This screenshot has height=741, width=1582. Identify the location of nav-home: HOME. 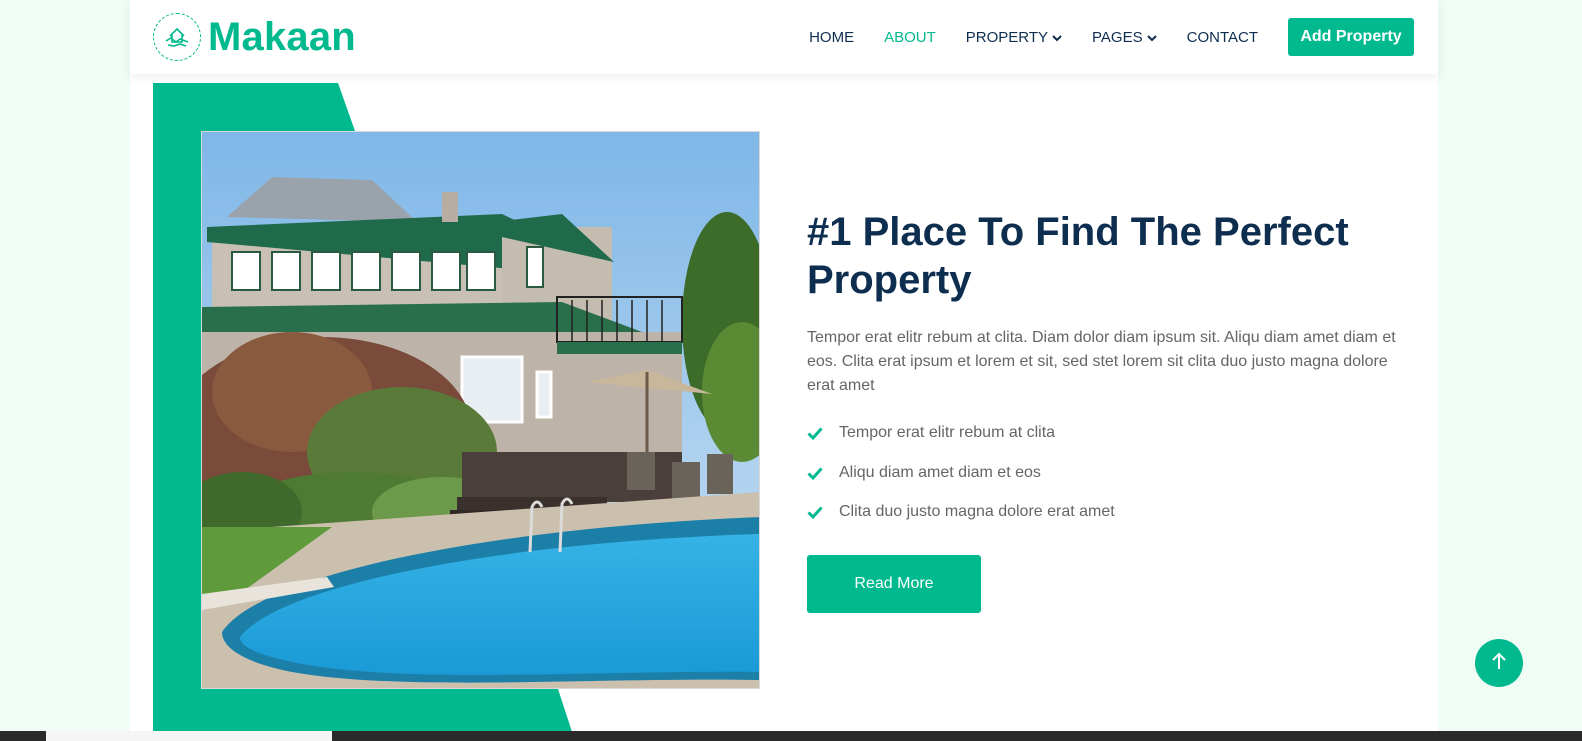
(831, 37).